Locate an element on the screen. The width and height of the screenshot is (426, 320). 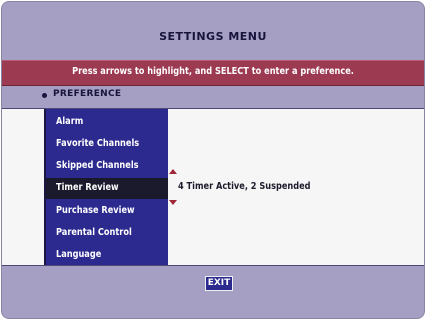
menu-item-parental-control: Parental Control is located at coordinates (107, 233).